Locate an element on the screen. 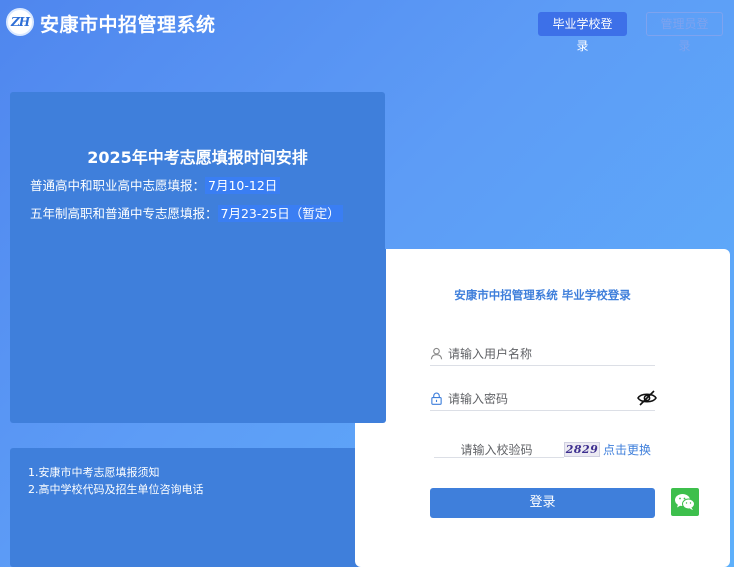  wechat-icon is located at coordinates (685, 502).